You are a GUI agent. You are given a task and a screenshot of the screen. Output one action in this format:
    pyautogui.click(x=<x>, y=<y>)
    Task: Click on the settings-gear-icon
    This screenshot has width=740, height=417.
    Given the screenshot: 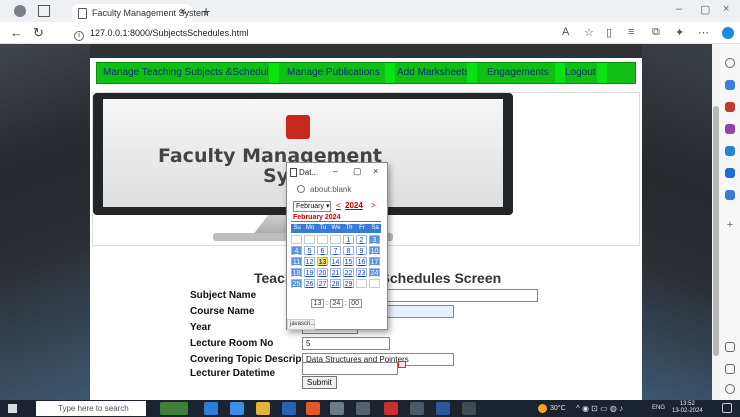 What is the action you would take?
    pyautogui.click(x=730, y=389)
    